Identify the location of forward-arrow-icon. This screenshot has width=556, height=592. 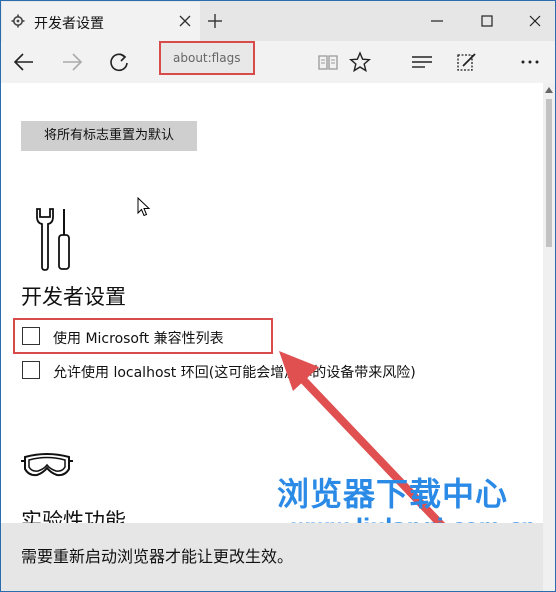
(72, 62).